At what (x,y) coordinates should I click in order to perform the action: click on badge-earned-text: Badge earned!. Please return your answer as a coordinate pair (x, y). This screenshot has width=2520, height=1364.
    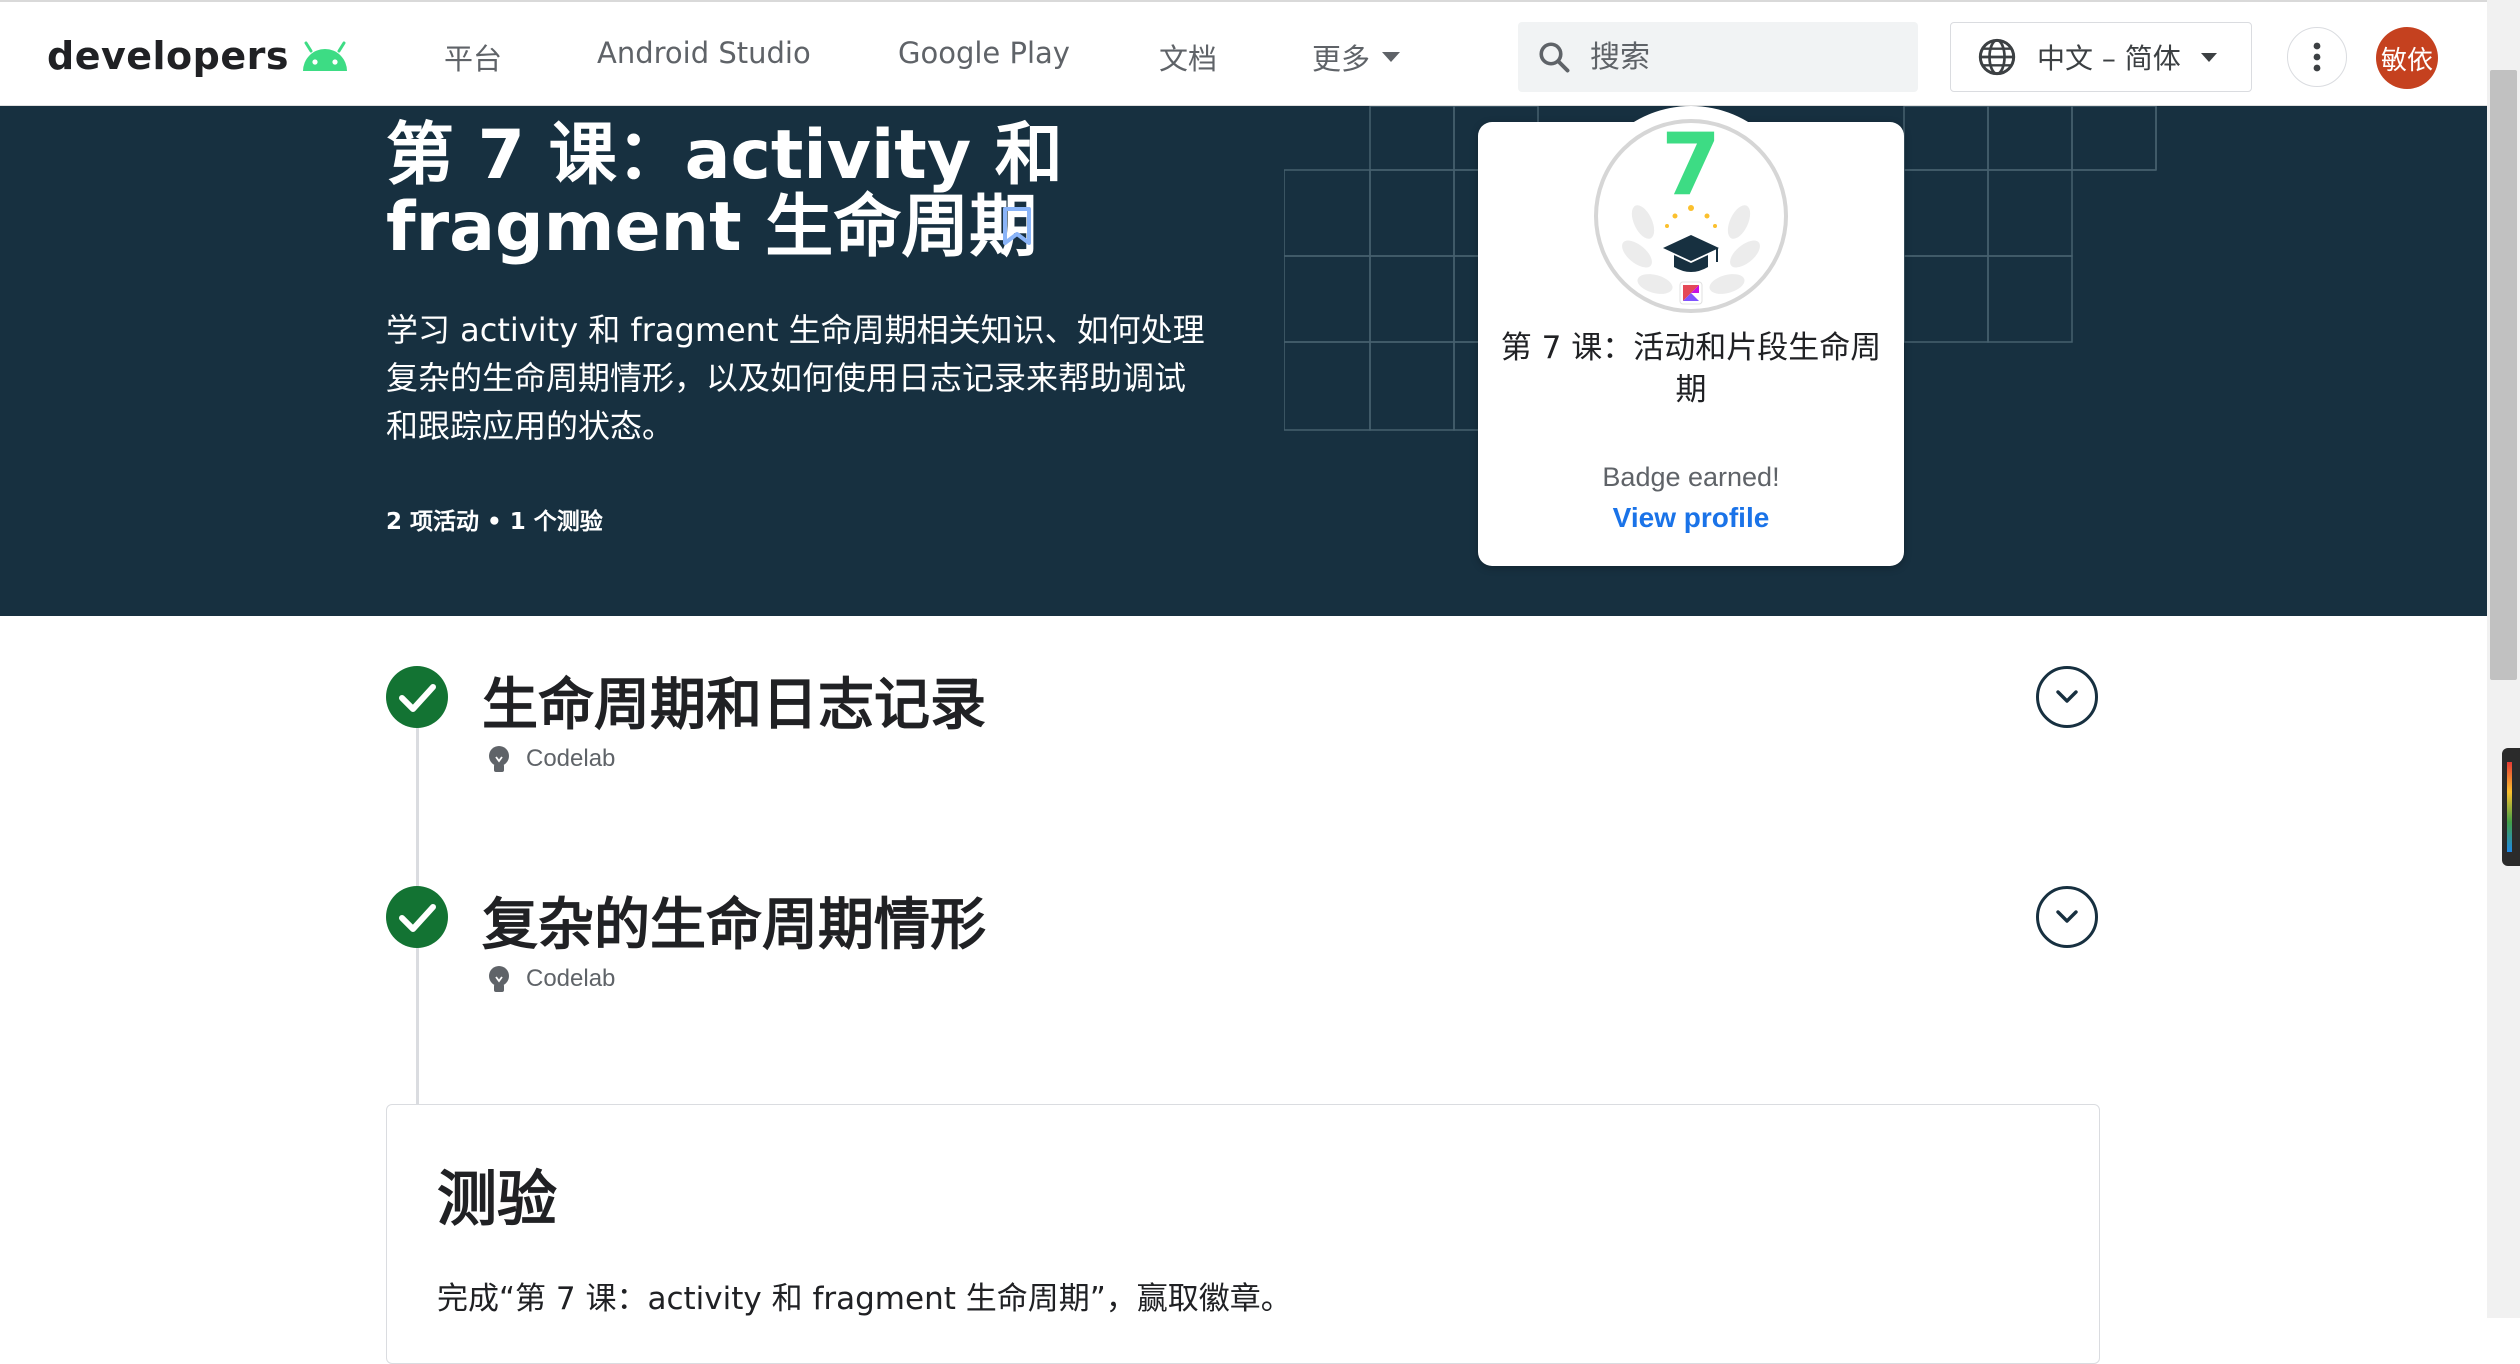
    Looking at the image, I should click on (1691, 477).